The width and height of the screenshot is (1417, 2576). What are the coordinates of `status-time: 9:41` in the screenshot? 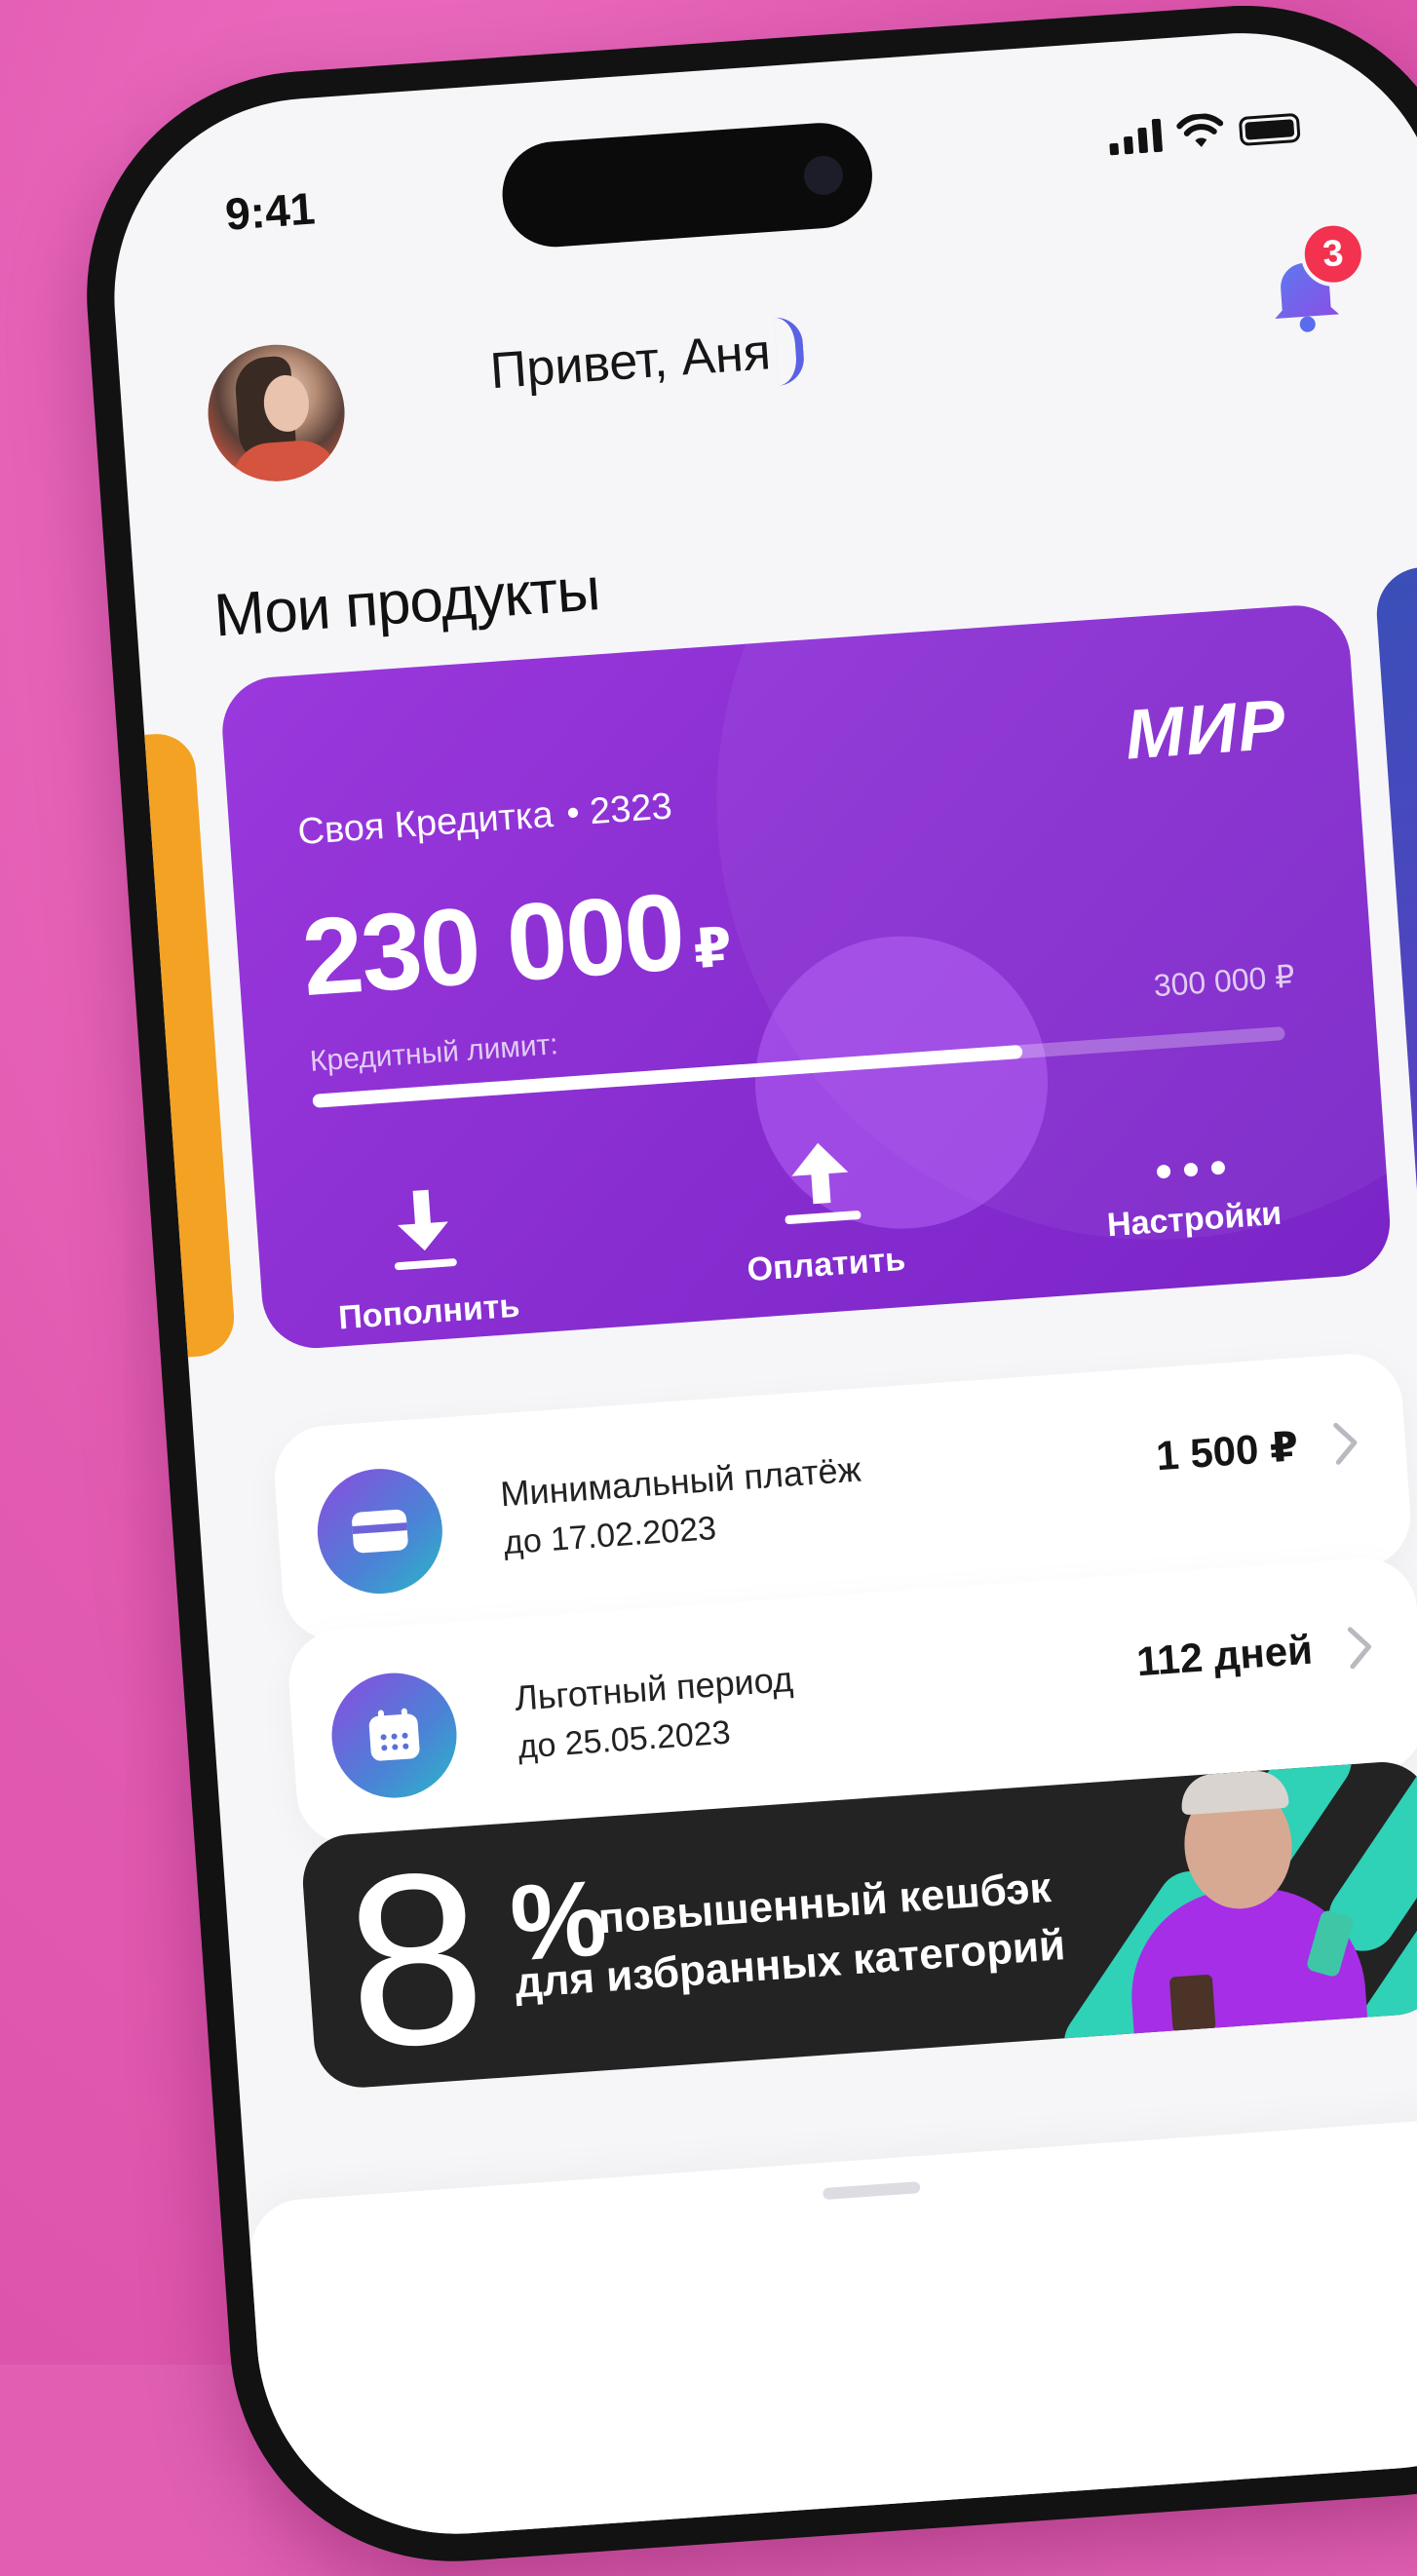 It's located at (270, 211).